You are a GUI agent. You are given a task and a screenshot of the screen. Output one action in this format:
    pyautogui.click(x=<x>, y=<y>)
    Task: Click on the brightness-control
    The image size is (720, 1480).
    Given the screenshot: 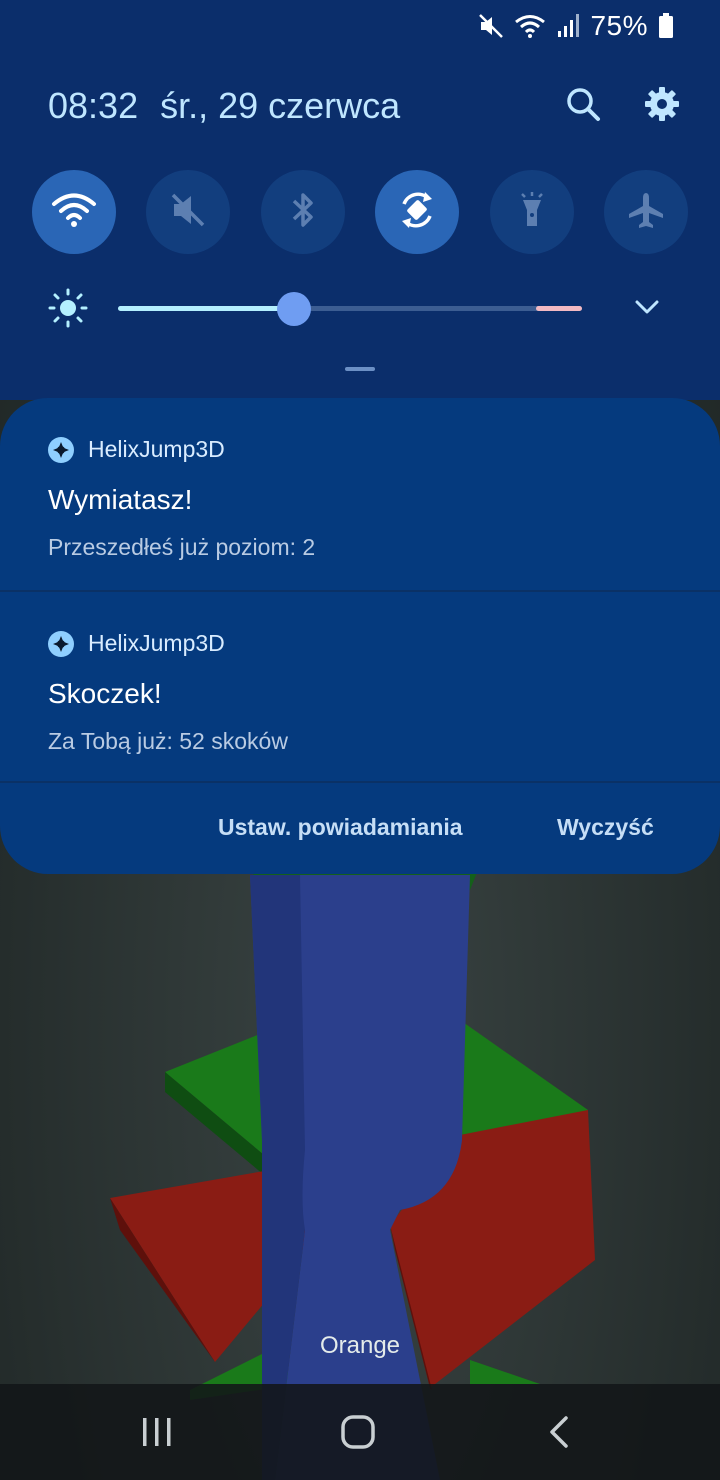 What is the action you would take?
    pyautogui.click(x=364, y=308)
    